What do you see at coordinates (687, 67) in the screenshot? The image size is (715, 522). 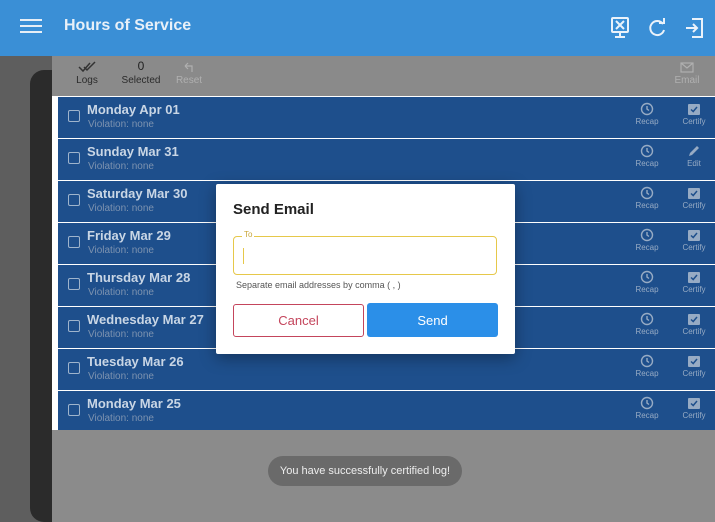 I see `mail-icon` at bounding box center [687, 67].